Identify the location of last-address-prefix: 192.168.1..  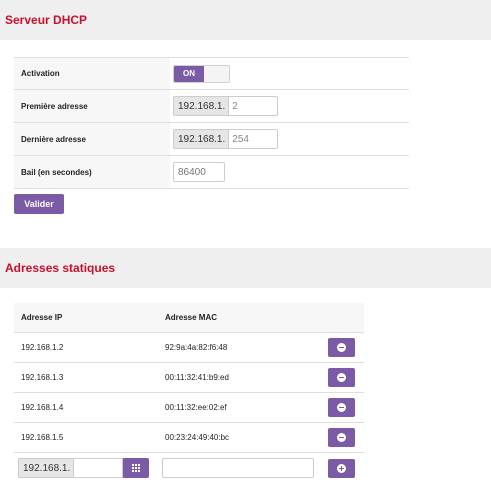
(201, 139).